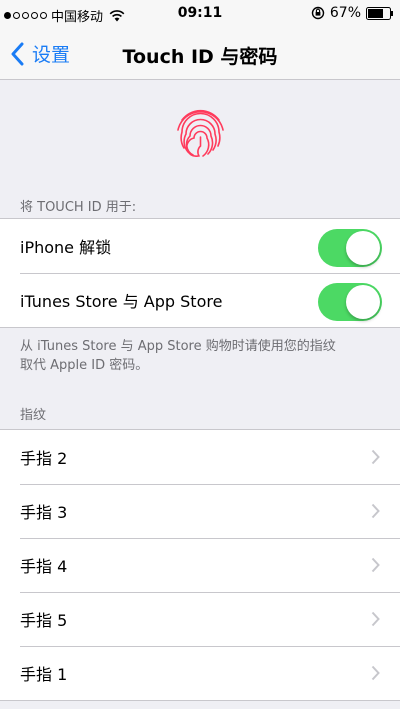 The image size is (400, 709). I want to click on page-title: Touch ID 与密码, so click(200, 57).